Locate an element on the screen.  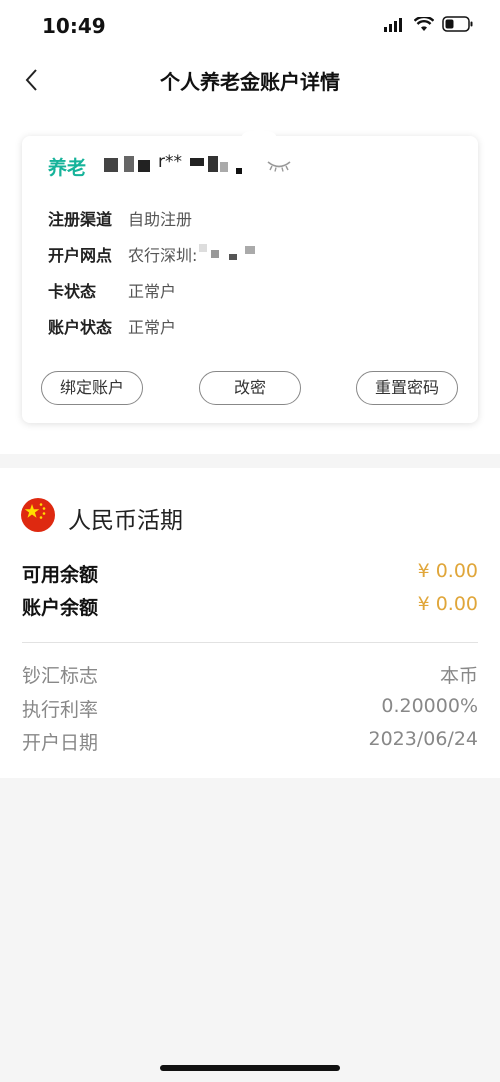
card-notch is located at coordinates (259, 136).